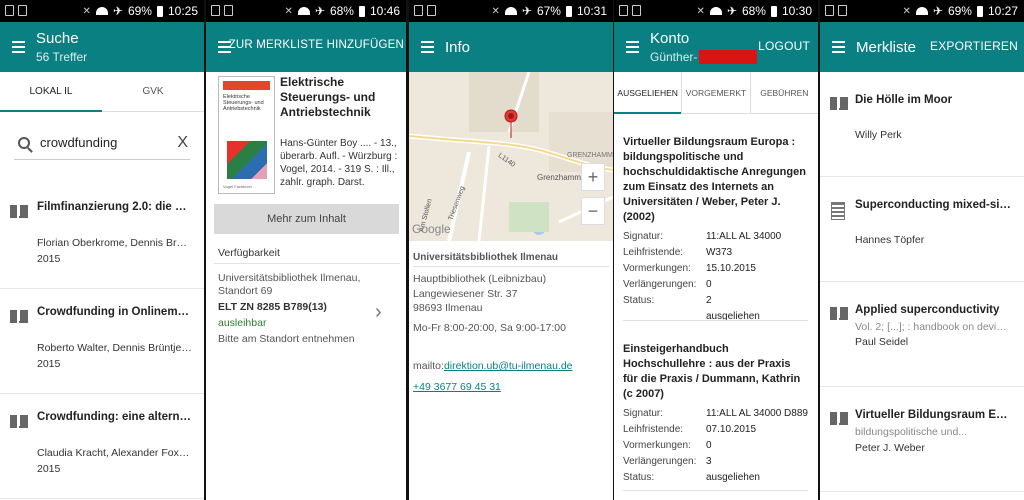  I want to click on clock: 10:46, so click(384, 11).